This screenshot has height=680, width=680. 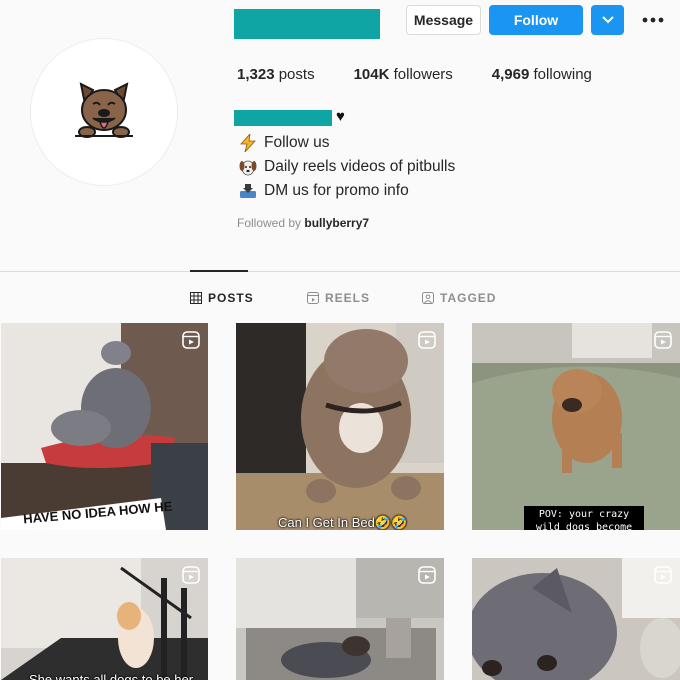 I want to click on ellipsis-icon, so click(x=653, y=20).